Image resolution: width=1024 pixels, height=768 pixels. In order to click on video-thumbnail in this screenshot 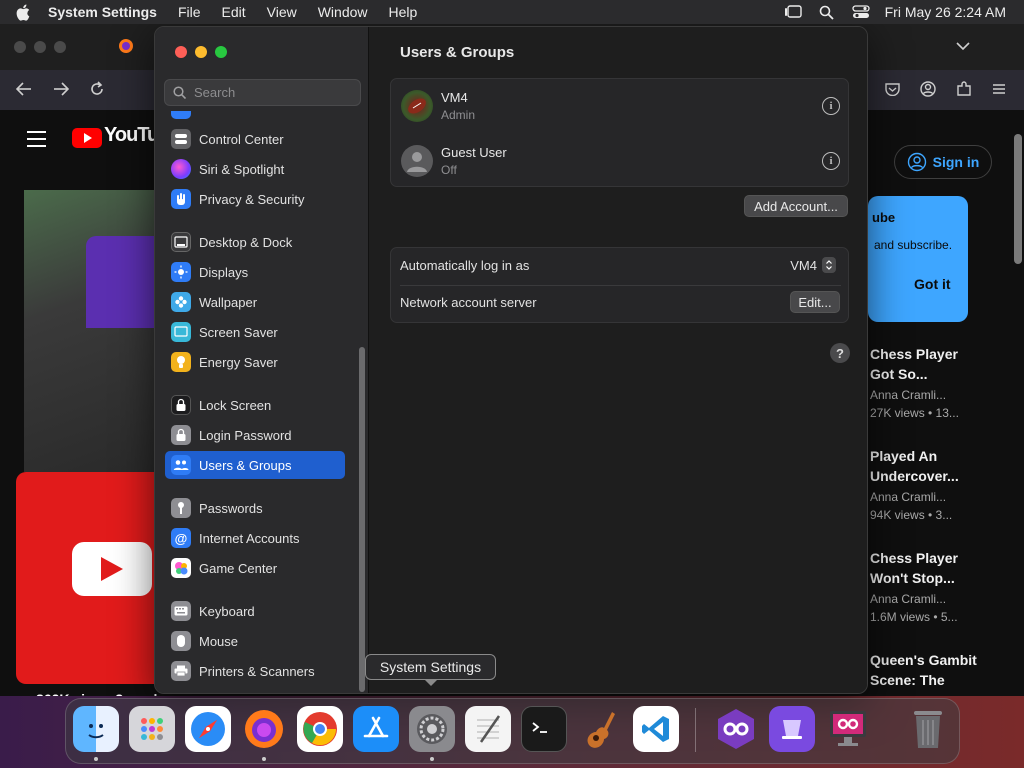, I will do `click(89, 331)`.